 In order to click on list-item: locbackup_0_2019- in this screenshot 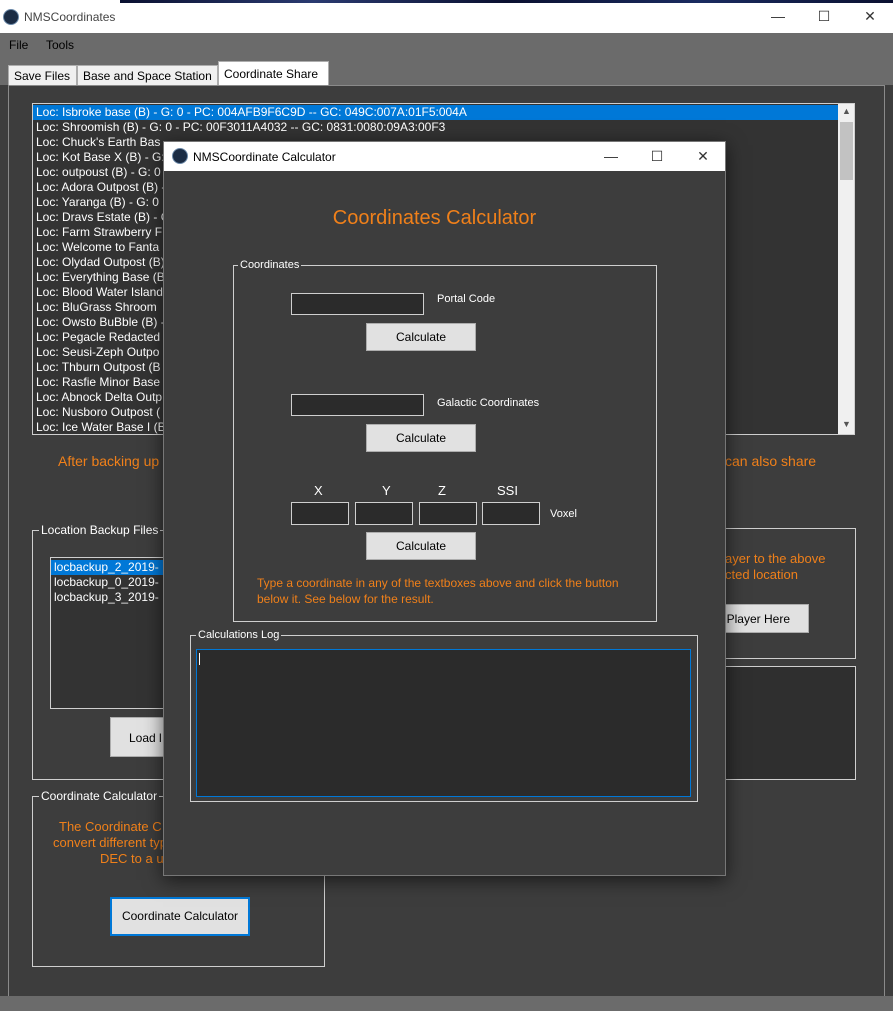, I will do `click(110, 582)`.